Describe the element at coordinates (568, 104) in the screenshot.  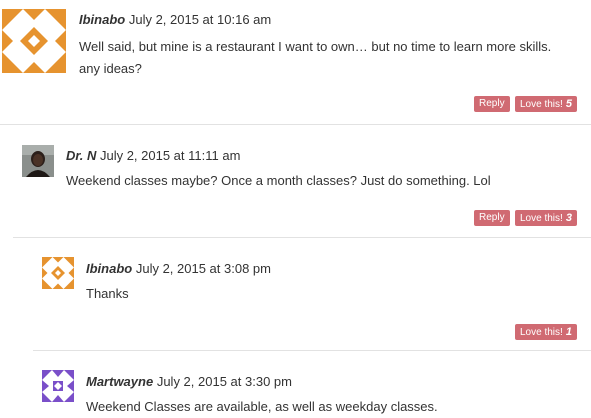
I see `love-count: 5` at that location.